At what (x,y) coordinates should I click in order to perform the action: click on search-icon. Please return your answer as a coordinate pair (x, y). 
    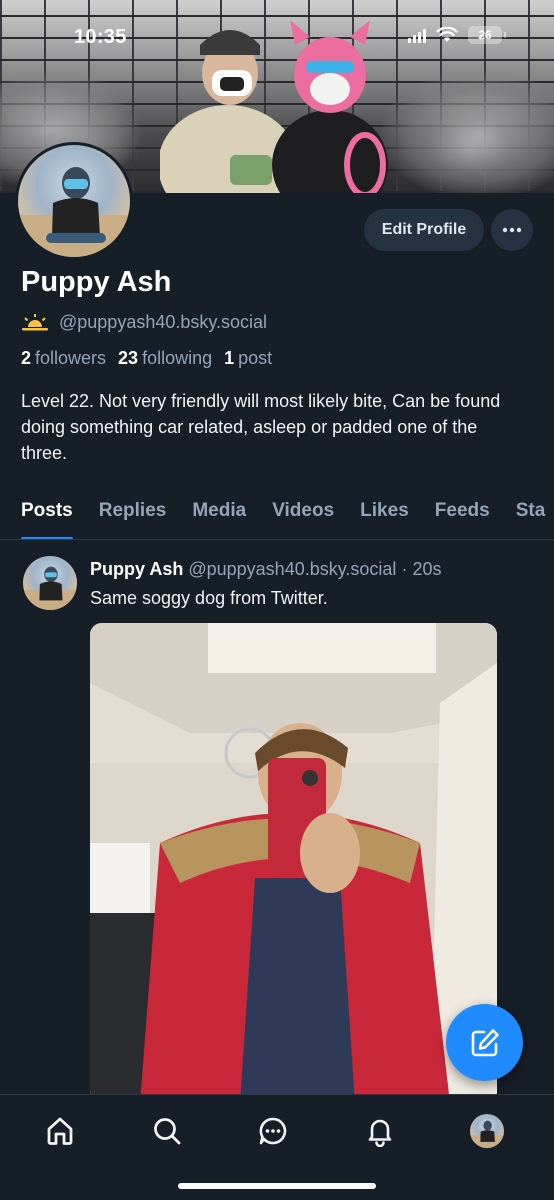
    Looking at the image, I should click on (167, 1131).